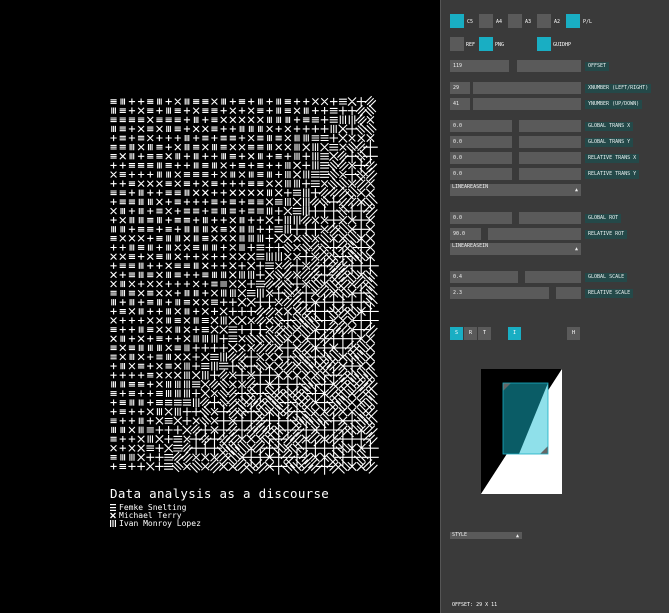 Image resolution: width=669 pixels, height=613 pixels. Describe the element at coordinates (457, 44) in the screenshot. I see `checkbox-ref` at that location.